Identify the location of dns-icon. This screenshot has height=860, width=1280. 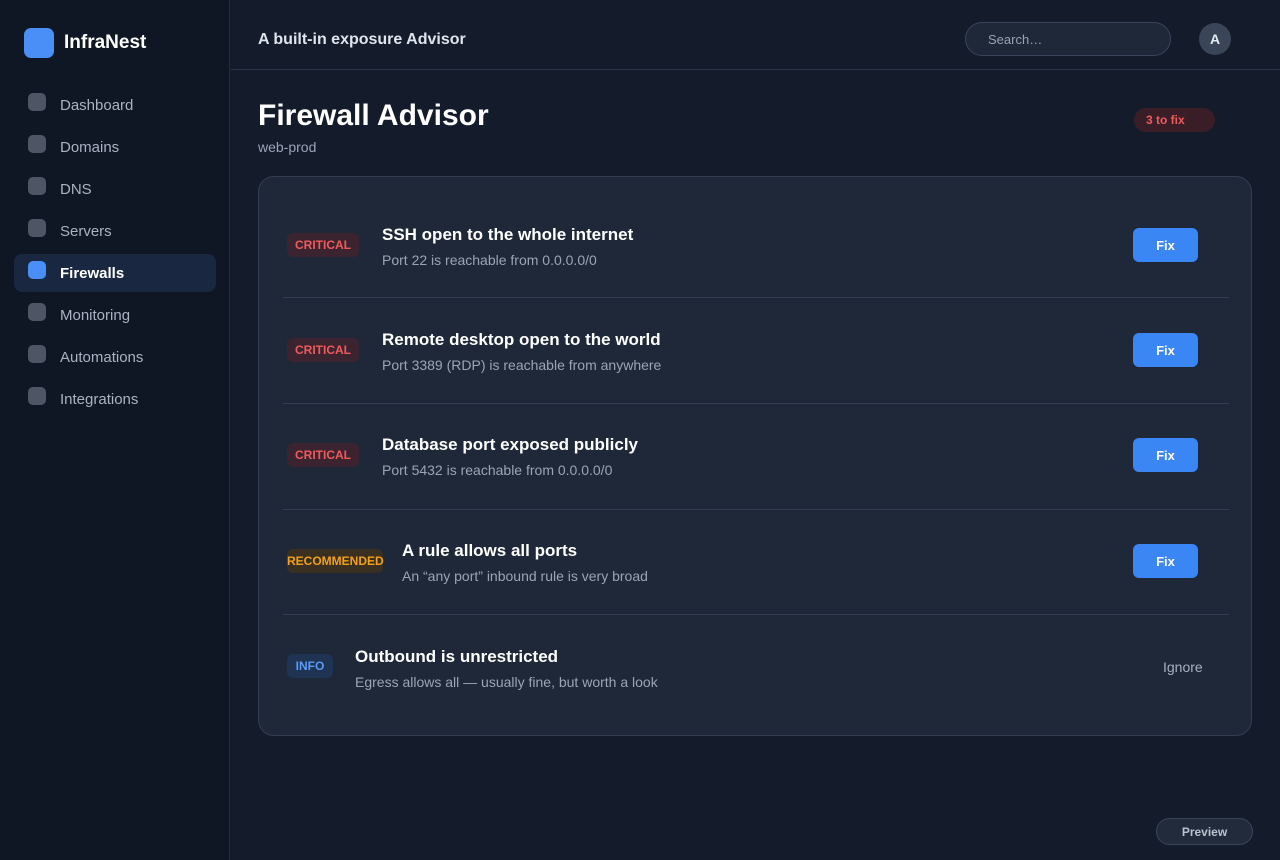
(37, 186).